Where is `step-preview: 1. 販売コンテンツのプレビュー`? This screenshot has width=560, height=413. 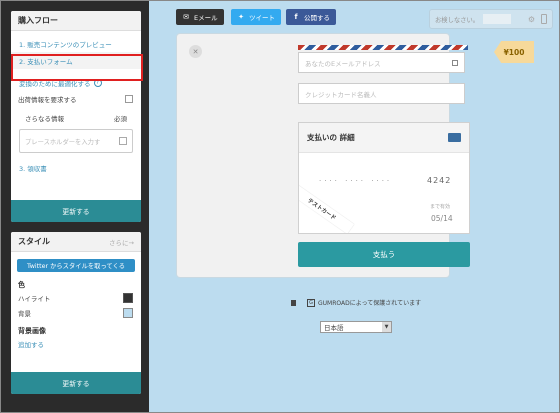 step-preview: 1. 販売コンテンツのプレビュー is located at coordinates (76, 43).